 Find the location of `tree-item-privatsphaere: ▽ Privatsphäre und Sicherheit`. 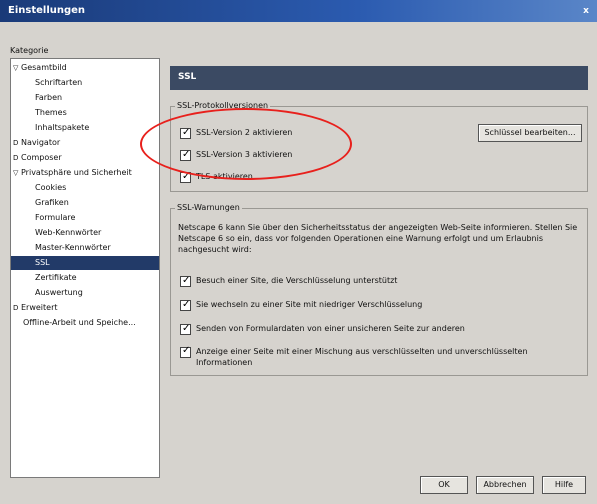

tree-item-privatsphaere: ▽ Privatsphäre und Sicherheit is located at coordinates (72, 173).